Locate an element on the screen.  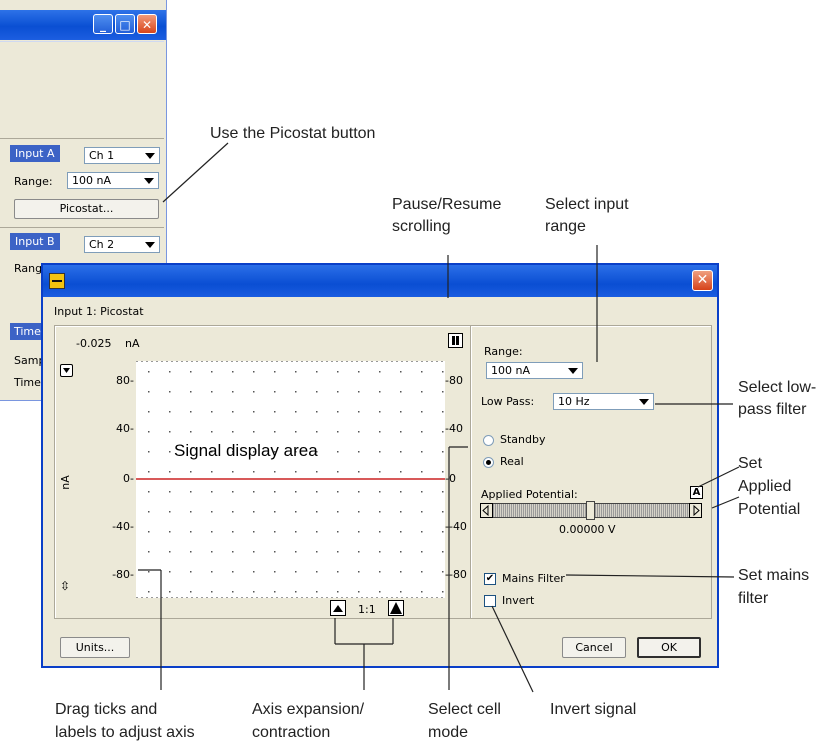
annotation-axis-line1: Axis expansion/ is located at coordinates (308, 709).